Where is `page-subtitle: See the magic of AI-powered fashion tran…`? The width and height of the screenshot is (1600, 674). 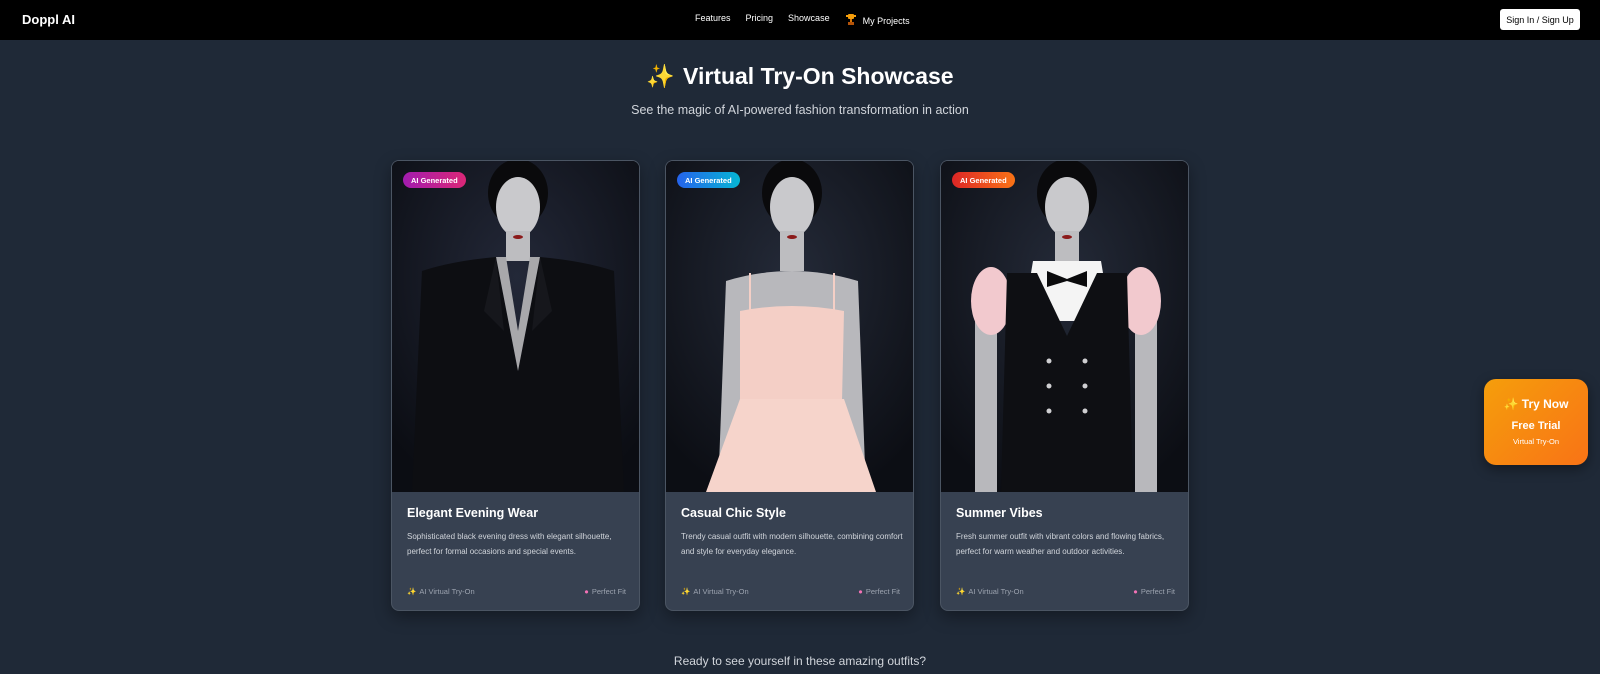 page-subtitle: See the magic of AI-powered fashion tran… is located at coordinates (800, 110).